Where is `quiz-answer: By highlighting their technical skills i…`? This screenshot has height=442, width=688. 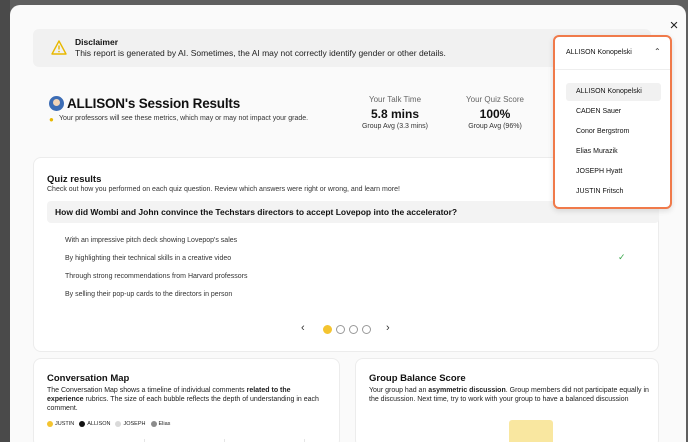
quiz-answer: By highlighting their technical skills i… is located at coordinates (148, 258).